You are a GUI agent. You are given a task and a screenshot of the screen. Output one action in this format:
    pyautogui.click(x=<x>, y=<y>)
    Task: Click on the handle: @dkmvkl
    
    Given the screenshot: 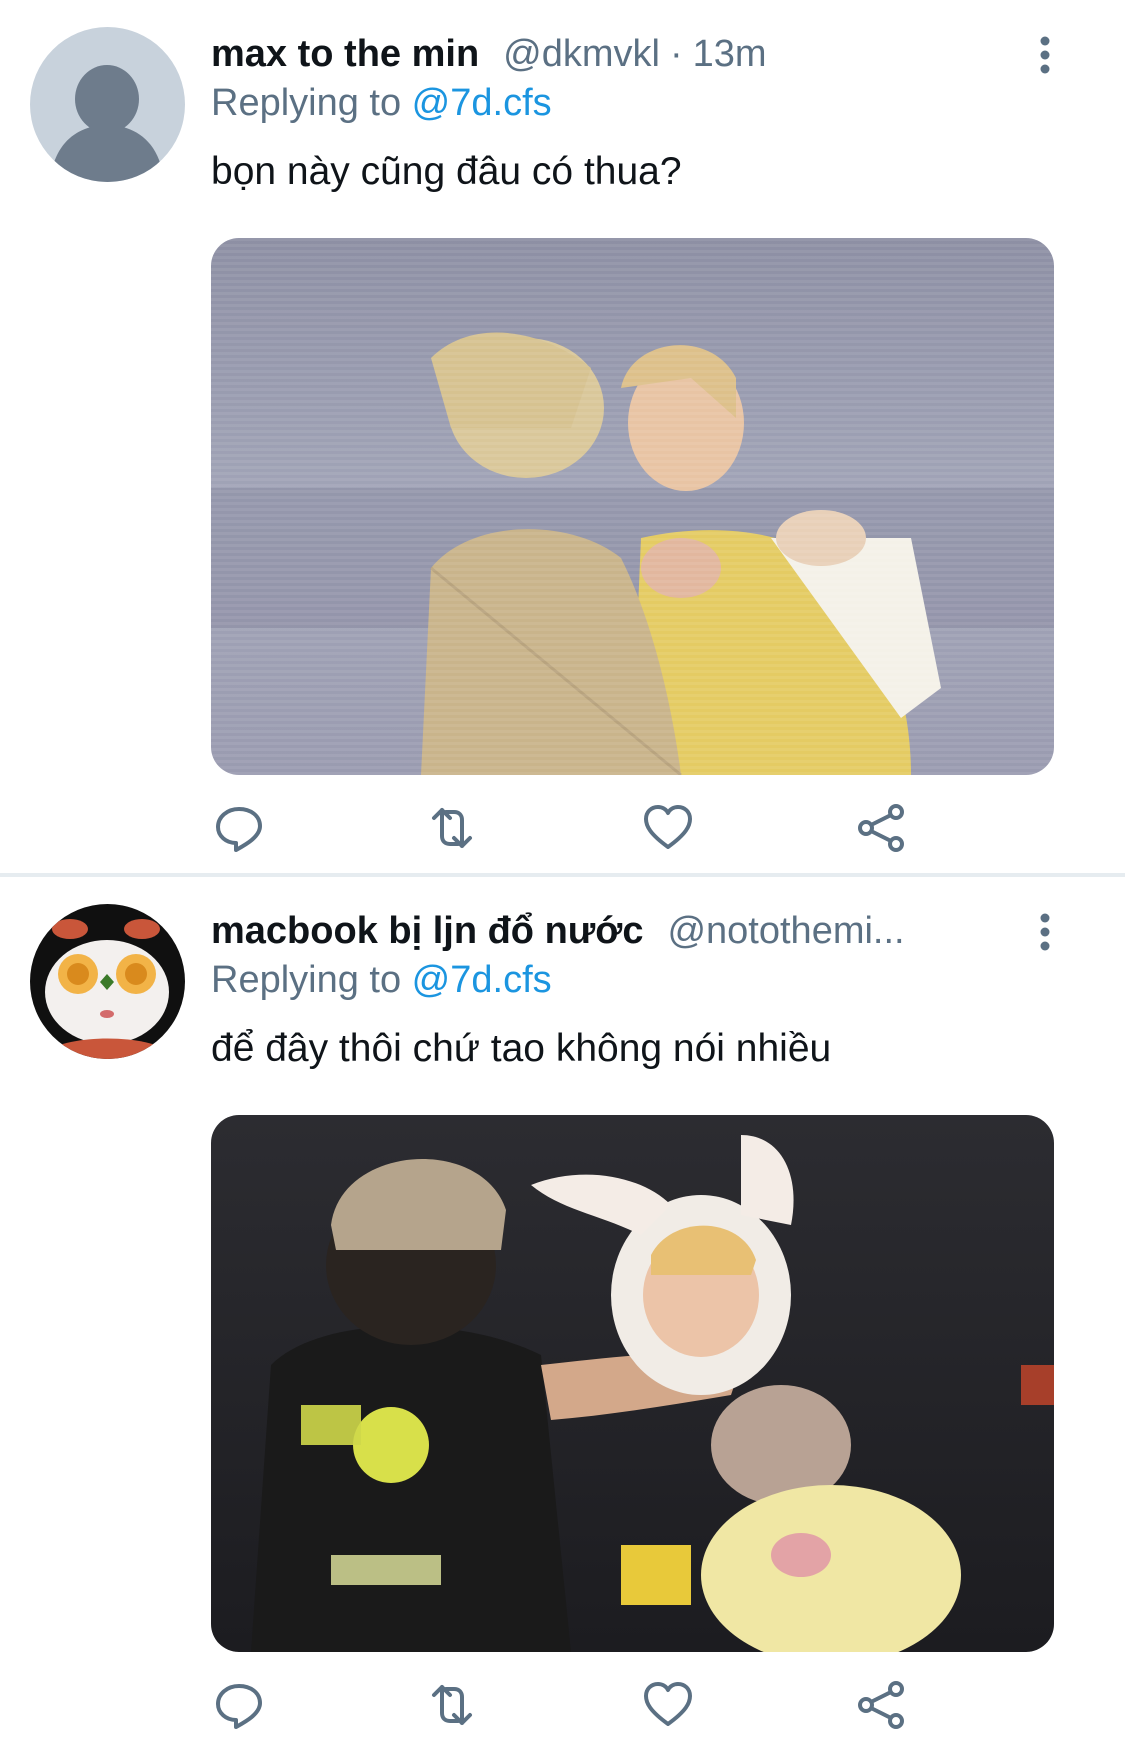 What is the action you would take?
    pyautogui.click(x=581, y=54)
    